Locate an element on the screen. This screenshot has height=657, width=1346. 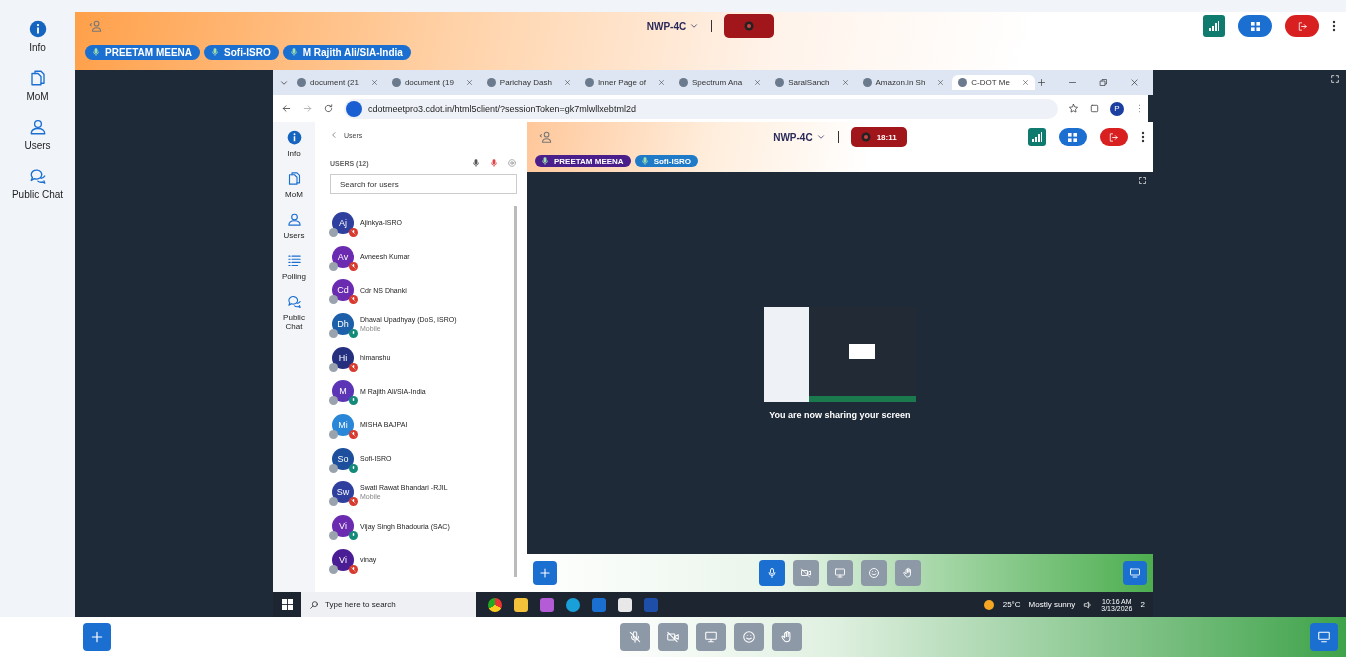
forward-icon is located at coordinates (307, 108).